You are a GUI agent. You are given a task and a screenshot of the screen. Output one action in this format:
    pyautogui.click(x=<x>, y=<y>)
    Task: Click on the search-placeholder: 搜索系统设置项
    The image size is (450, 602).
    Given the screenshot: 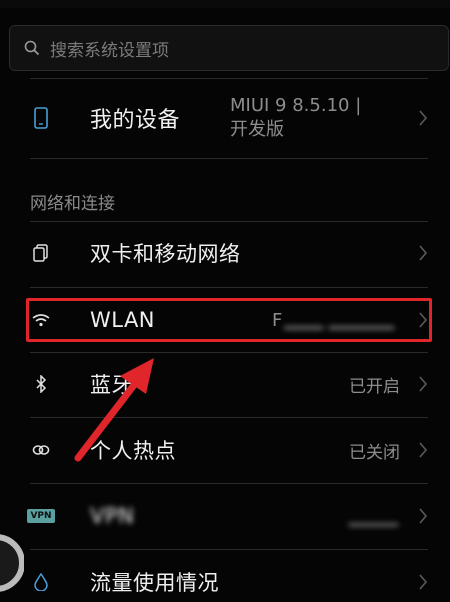 What is the action you would take?
    pyautogui.click(x=109, y=50)
    